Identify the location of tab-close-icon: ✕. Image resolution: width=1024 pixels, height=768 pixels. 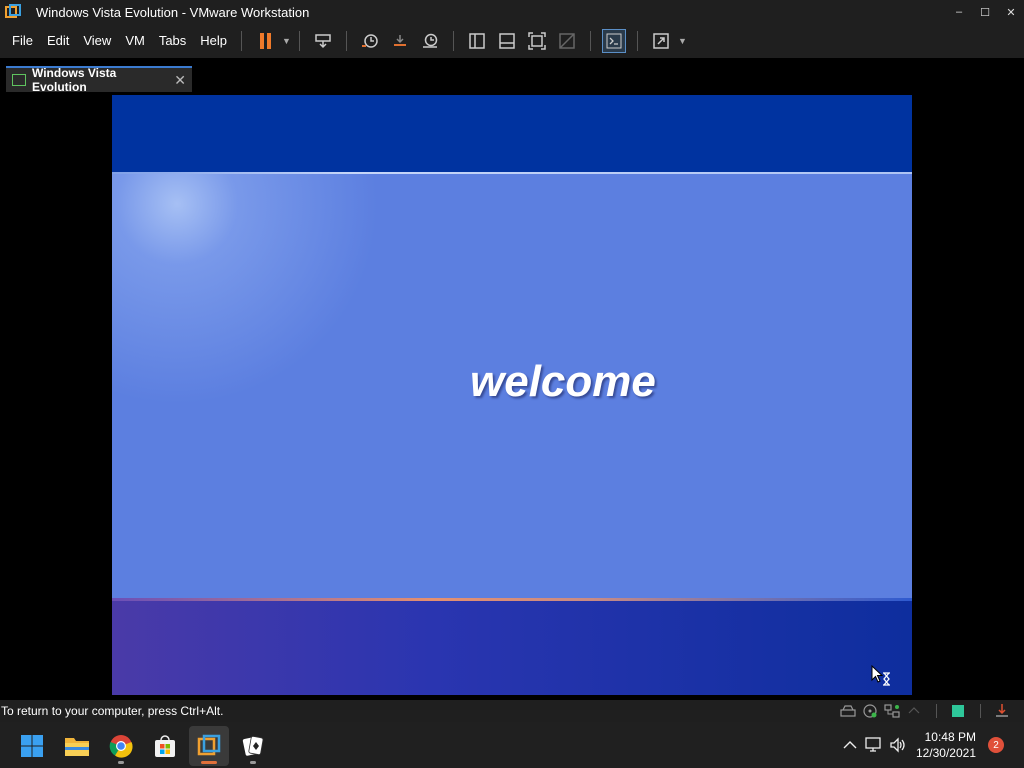
(180, 80).